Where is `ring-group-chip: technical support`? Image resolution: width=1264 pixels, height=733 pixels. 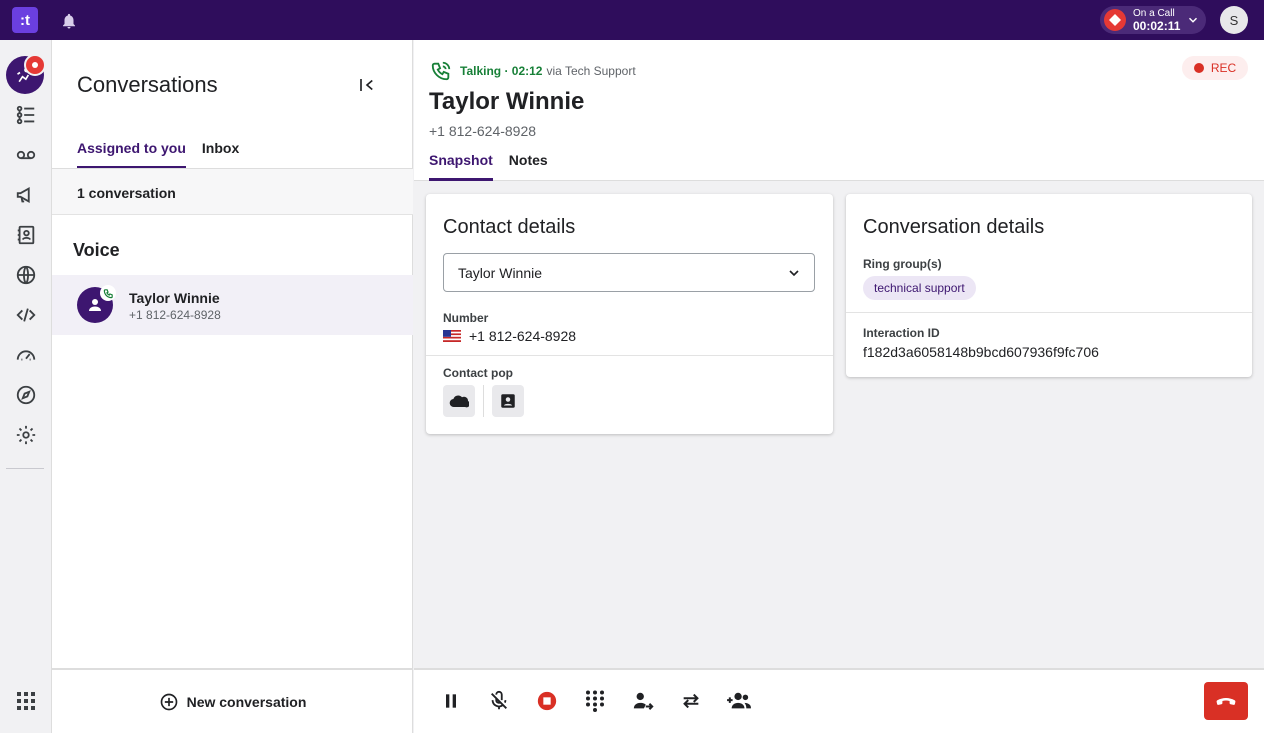
ring-group-chip: technical support is located at coordinates (919, 288).